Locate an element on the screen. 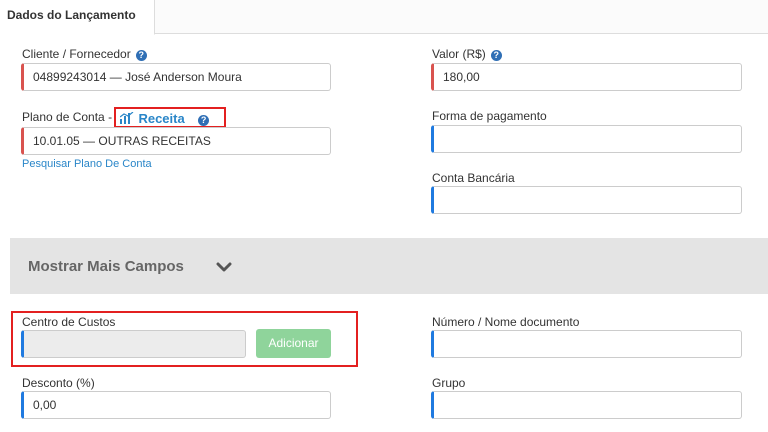  numero-documento-input is located at coordinates (586, 344).